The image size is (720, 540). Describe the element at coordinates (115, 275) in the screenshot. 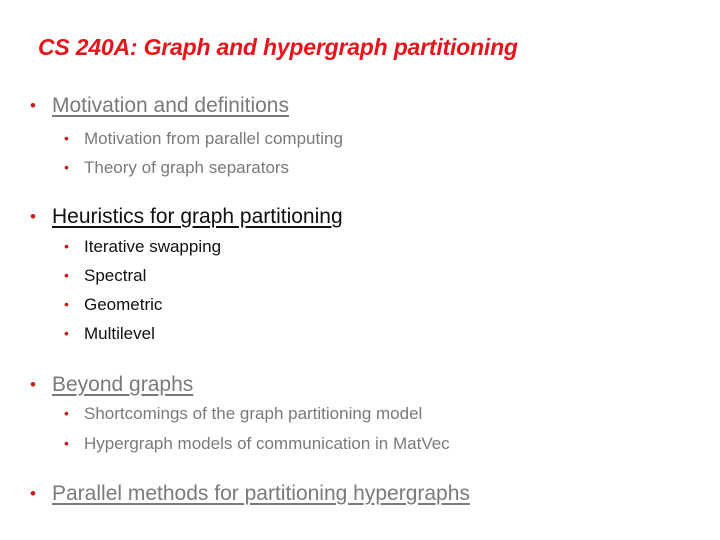

I see `list-item-label: Spectral` at that location.